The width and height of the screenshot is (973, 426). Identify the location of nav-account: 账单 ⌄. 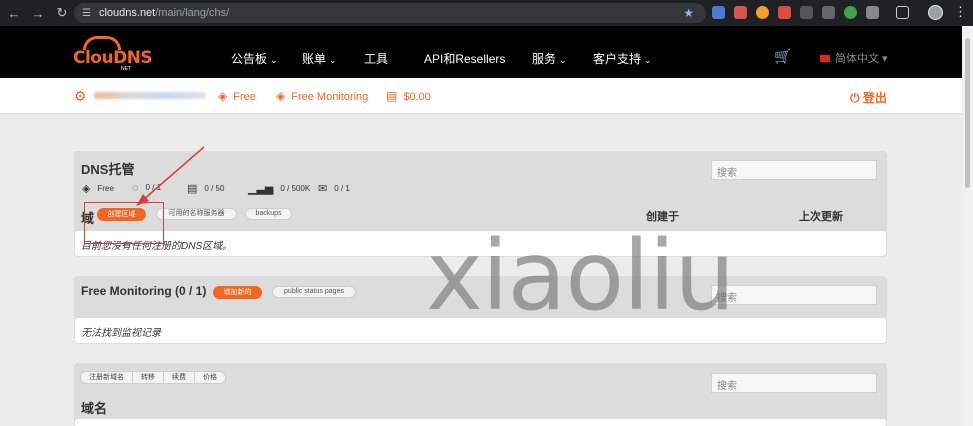
(319, 58).